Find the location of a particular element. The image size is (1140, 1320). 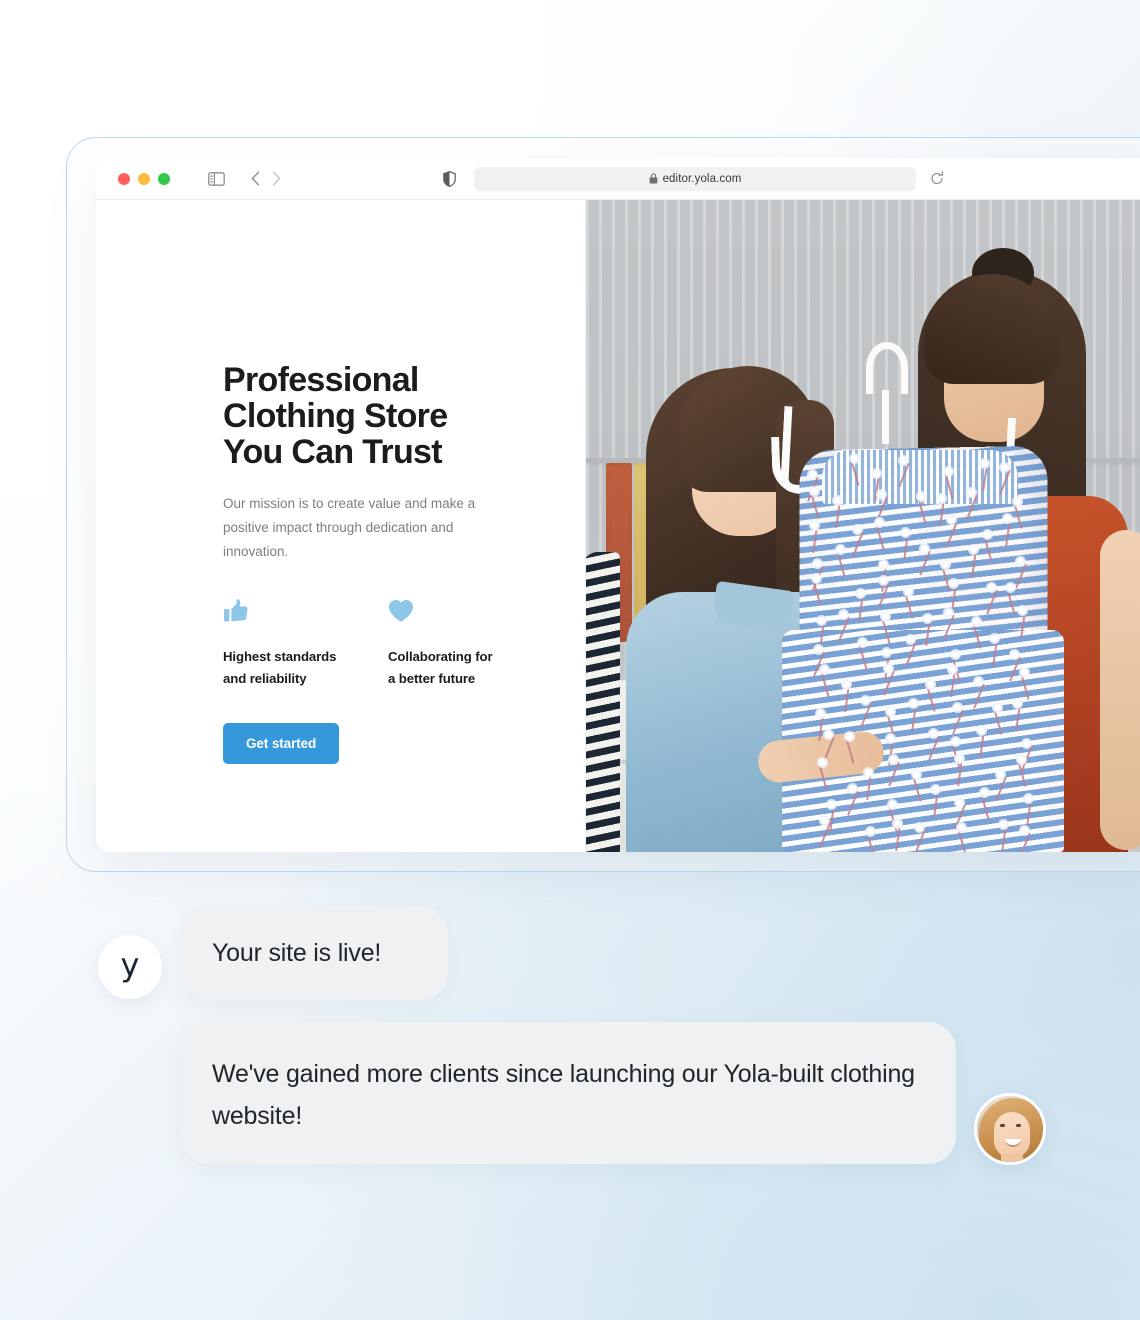

feature-label: Collaborating for a better future is located at coordinates (440, 667).